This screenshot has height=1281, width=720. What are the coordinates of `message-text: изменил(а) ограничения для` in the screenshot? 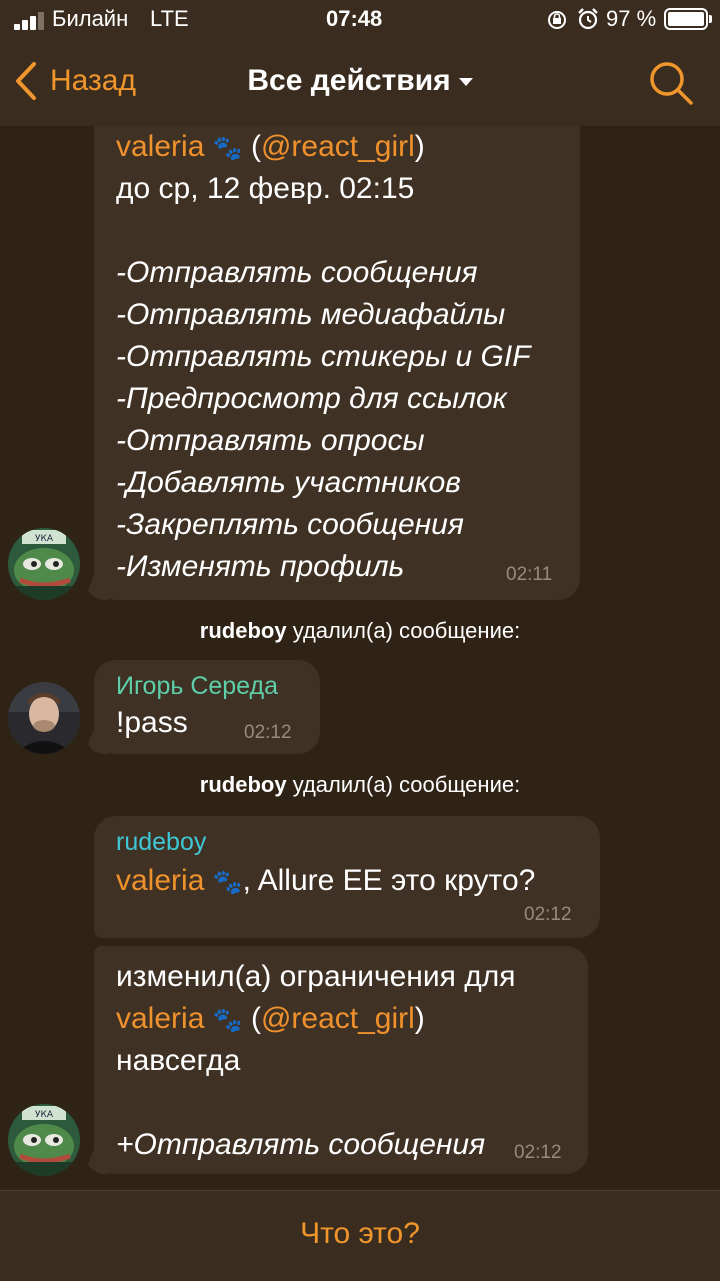 It's located at (316, 976).